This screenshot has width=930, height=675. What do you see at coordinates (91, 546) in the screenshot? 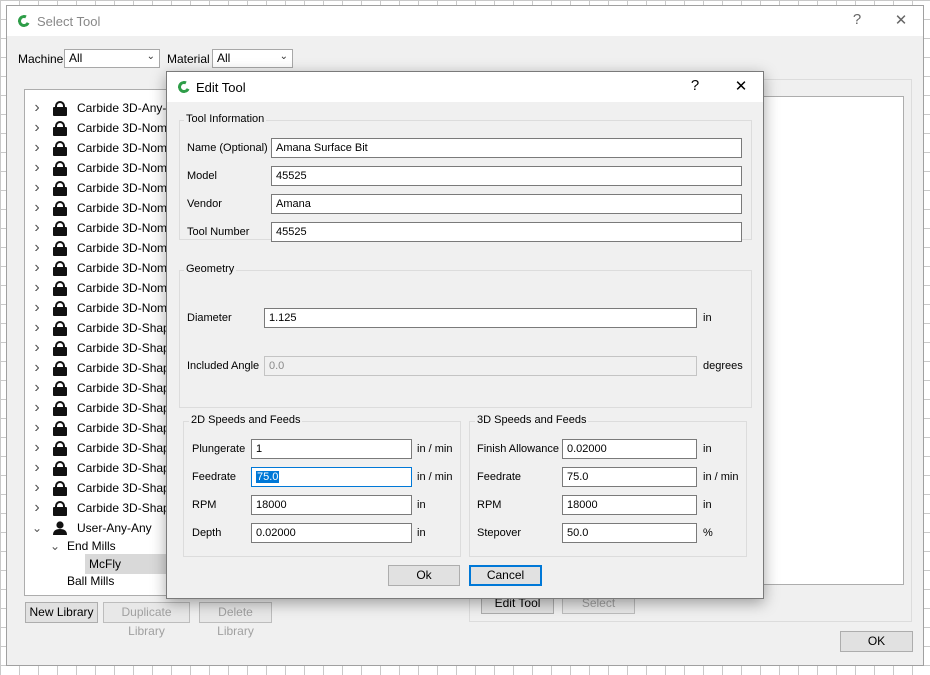
I see `tree-item-label: End Mills` at bounding box center [91, 546].